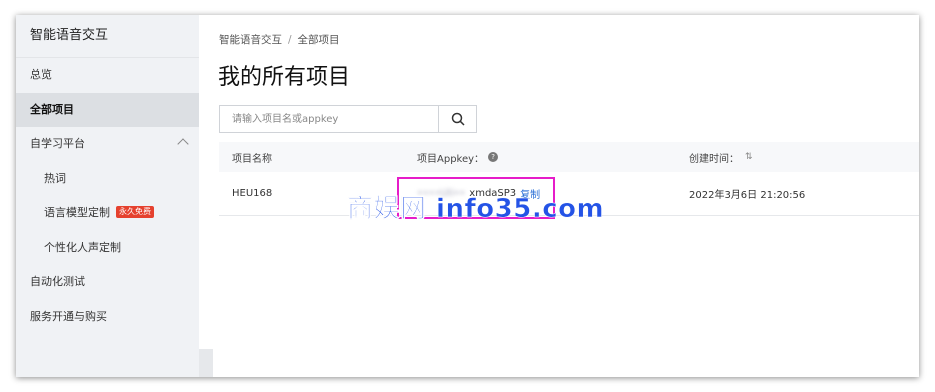 This screenshot has height=392, width=935. What do you see at coordinates (55, 178) in the screenshot?
I see `sidebar-item-label: 热词` at bounding box center [55, 178].